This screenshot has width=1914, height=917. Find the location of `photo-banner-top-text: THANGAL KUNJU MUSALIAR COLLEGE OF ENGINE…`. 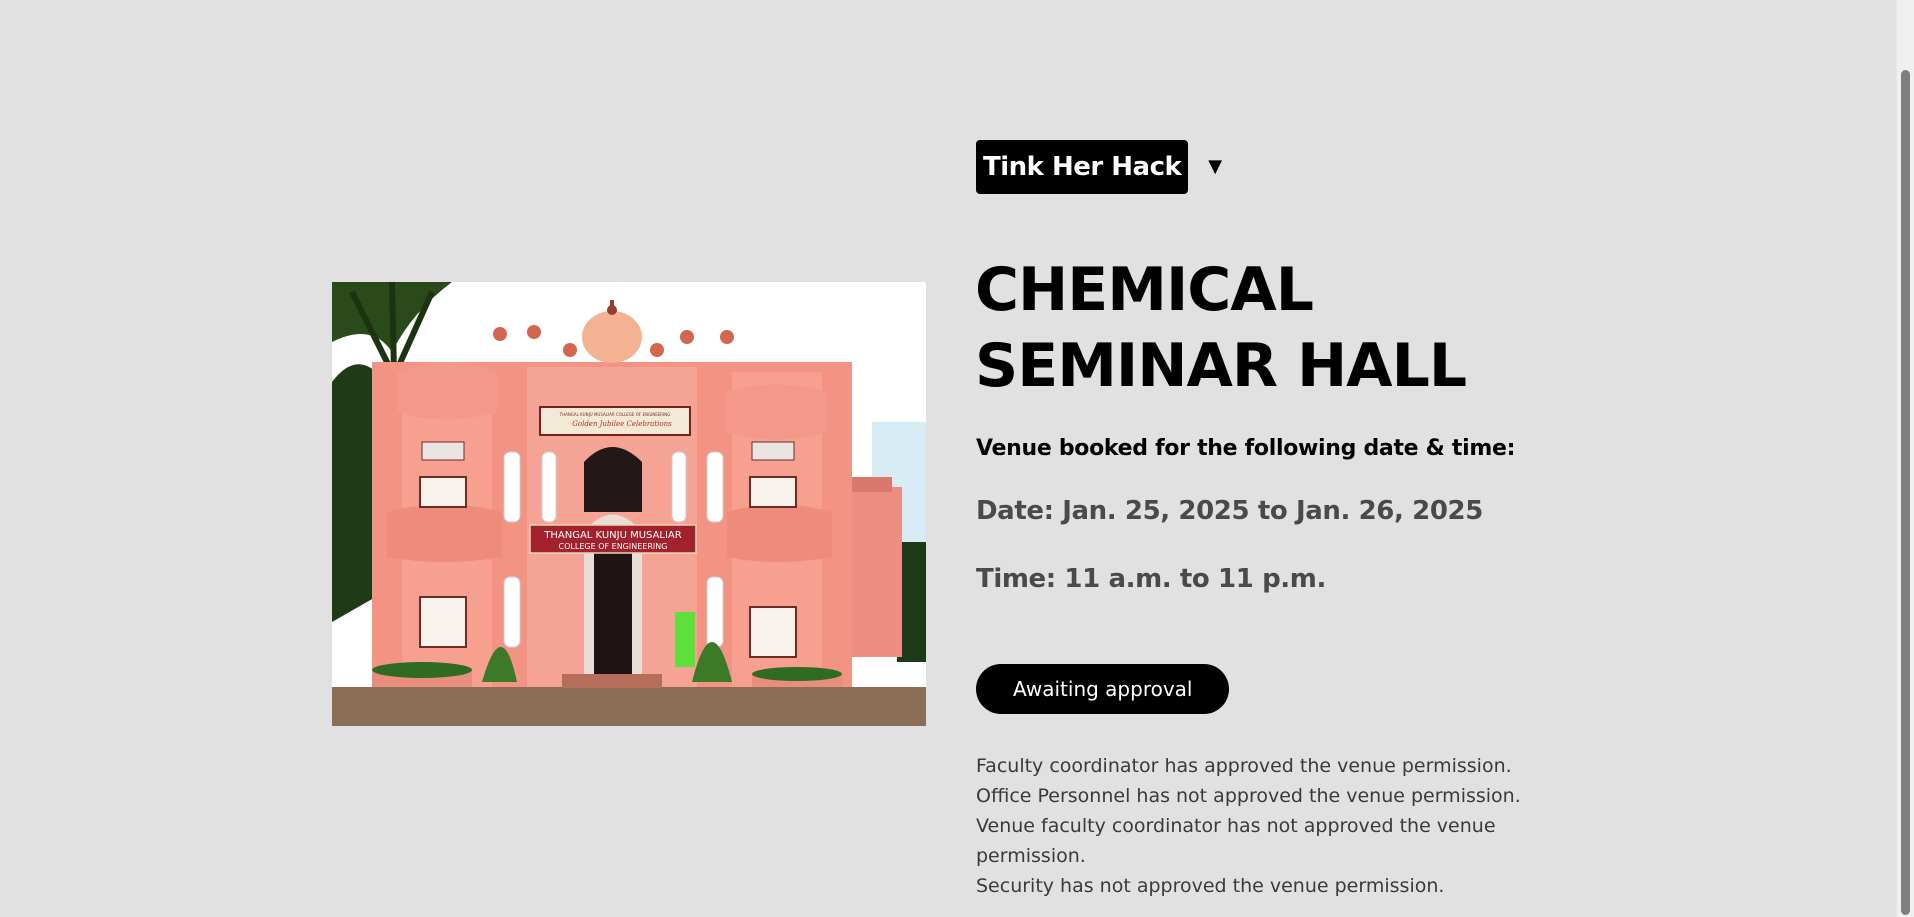

photo-banner-top-text: THANGAL KUNJU MUSALIAR COLLEGE OF ENGINE… is located at coordinates (615, 414).